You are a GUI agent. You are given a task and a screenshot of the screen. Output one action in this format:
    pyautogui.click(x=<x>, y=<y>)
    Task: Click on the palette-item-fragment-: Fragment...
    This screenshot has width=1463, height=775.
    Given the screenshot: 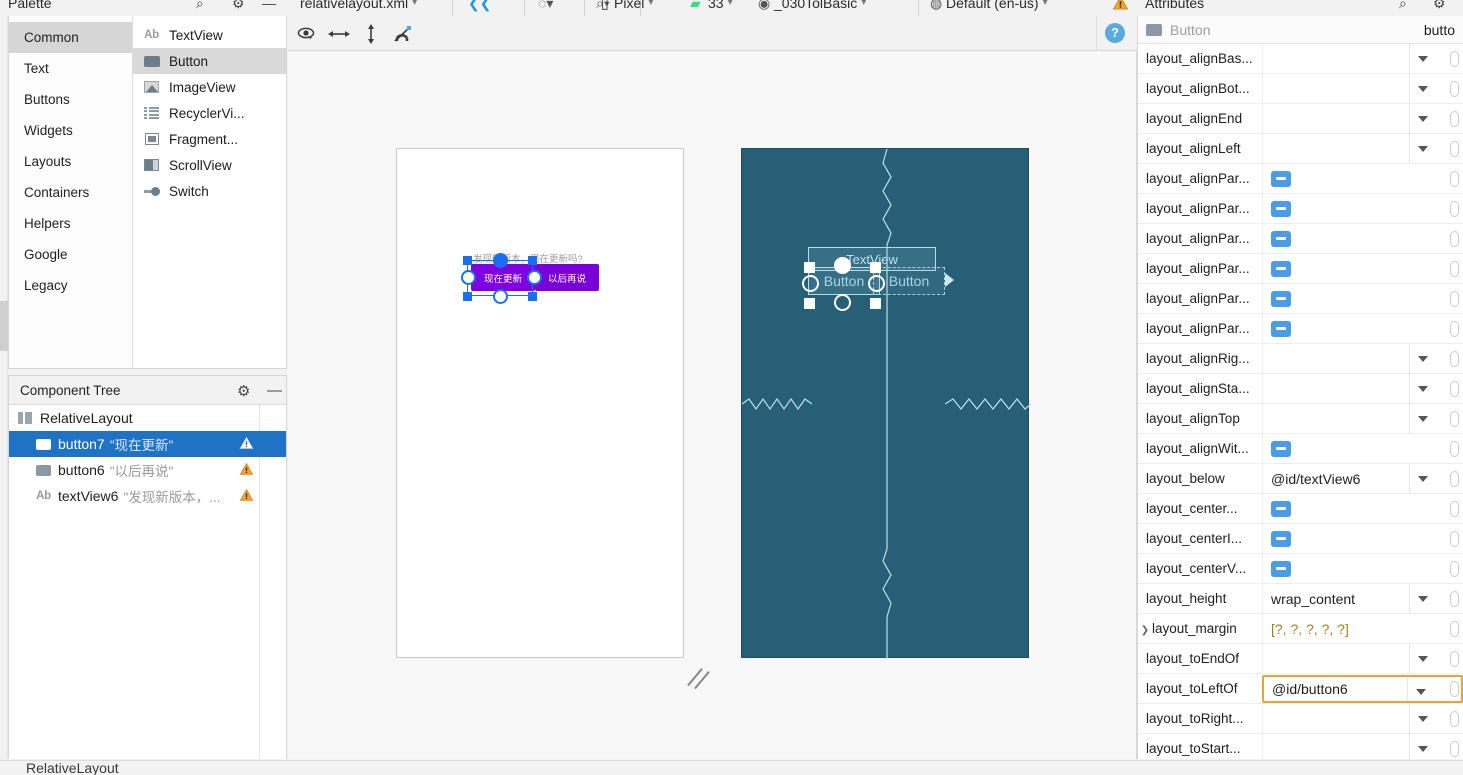 What is the action you would take?
    pyautogui.click(x=209, y=139)
    